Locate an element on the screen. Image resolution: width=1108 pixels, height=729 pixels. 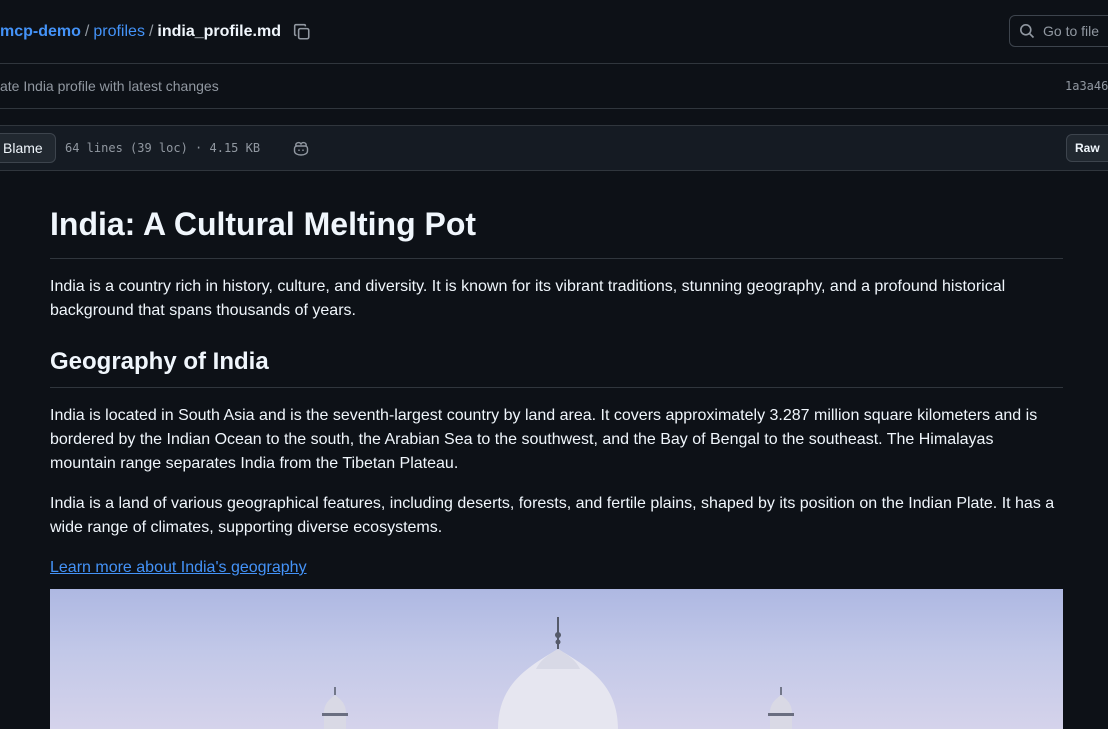
blame-button: Blame is located at coordinates (28, 148).